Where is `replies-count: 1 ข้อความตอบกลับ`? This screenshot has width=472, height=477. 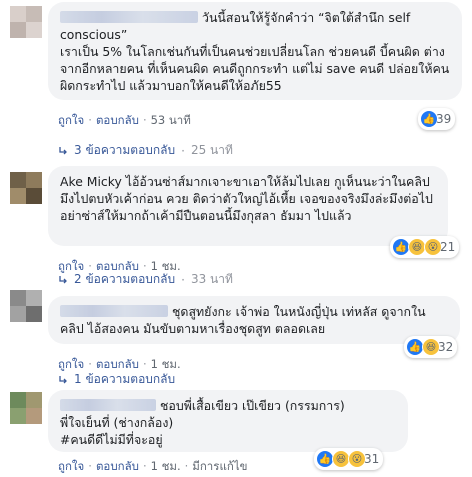
replies-count: 1 ข้อความตอบกลับ is located at coordinates (125, 379).